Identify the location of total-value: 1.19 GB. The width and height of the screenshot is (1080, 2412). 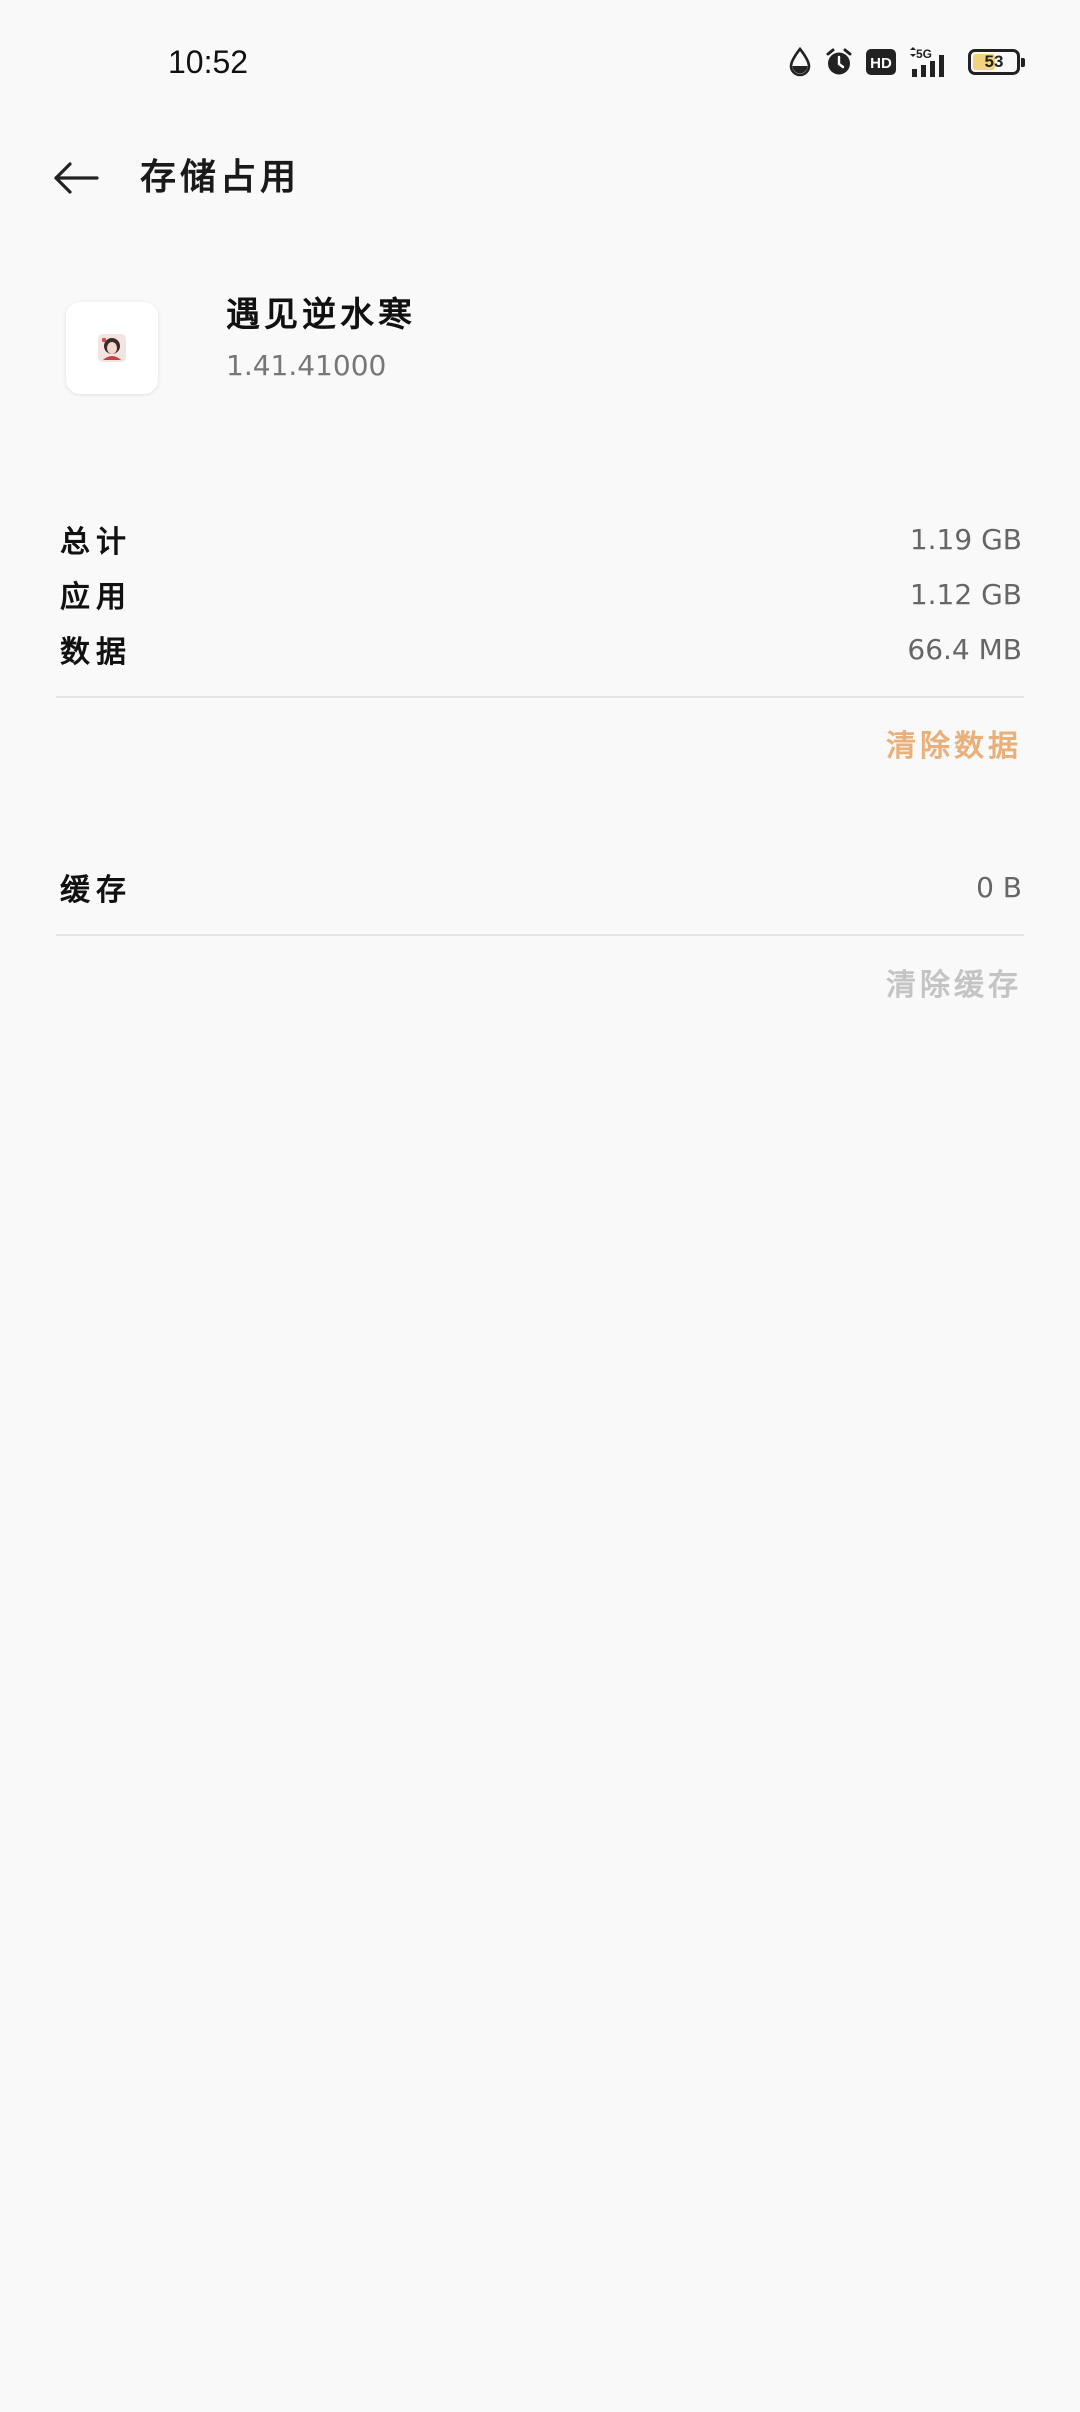
(965, 539).